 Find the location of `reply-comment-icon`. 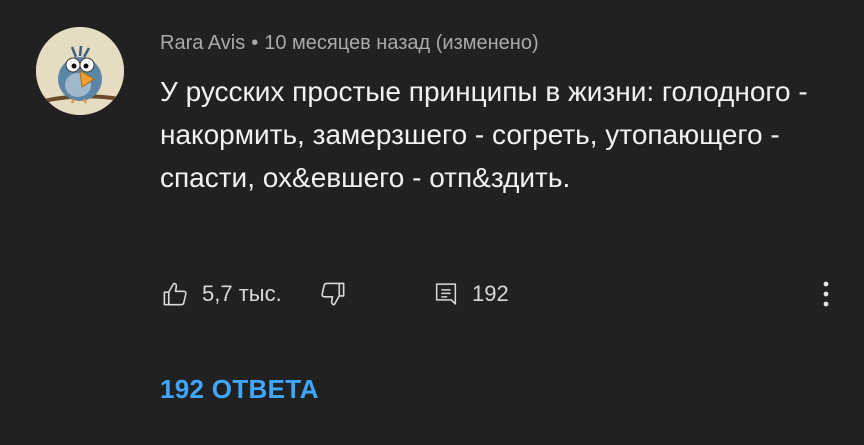

reply-comment-icon is located at coordinates (446, 294).